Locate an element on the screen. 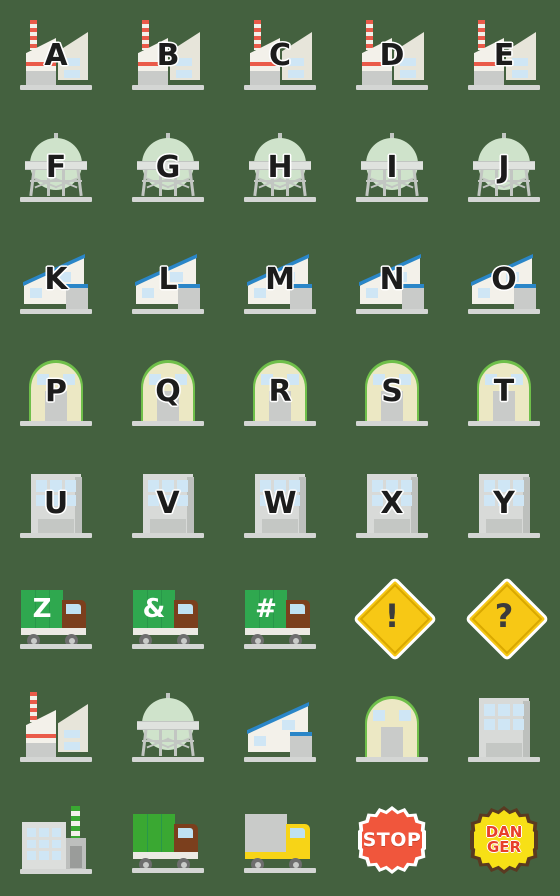 This screenshot has width=560, height=896. gas-tank-letter-h: H is located at coordinates (280, 168).